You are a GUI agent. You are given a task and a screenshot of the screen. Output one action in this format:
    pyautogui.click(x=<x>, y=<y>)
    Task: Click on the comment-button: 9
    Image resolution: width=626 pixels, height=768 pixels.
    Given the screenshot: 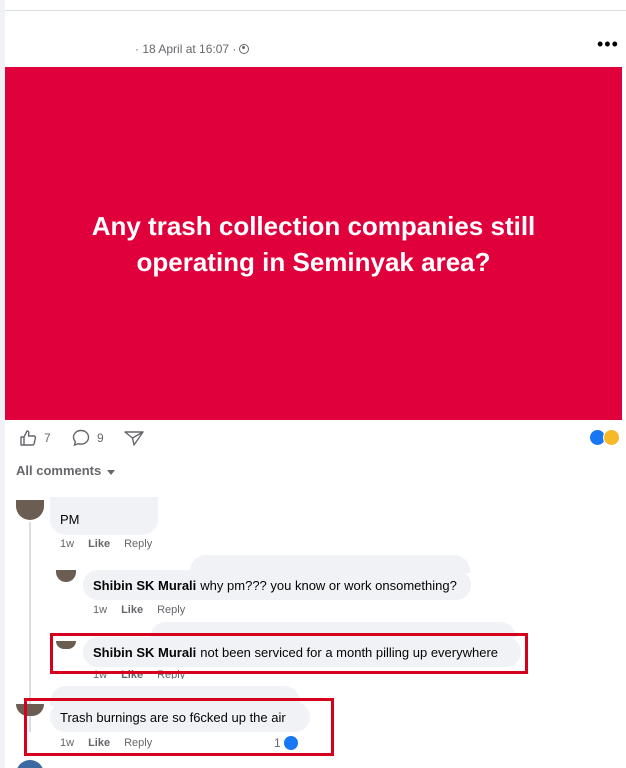 What is the action you would take?
    pyautogui.click(x=87, y=438)
    